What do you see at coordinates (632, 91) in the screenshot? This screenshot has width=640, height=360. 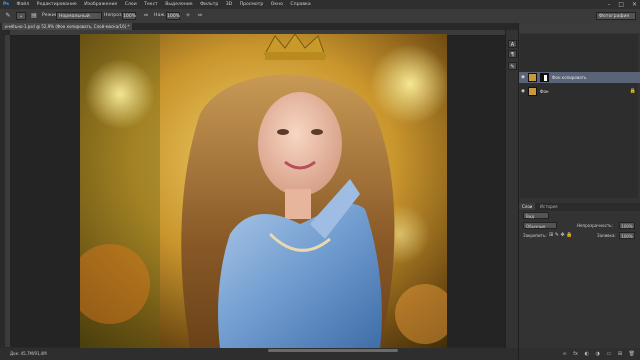 I see `lock-icon: 🔒` at bounding box center [632, 91].